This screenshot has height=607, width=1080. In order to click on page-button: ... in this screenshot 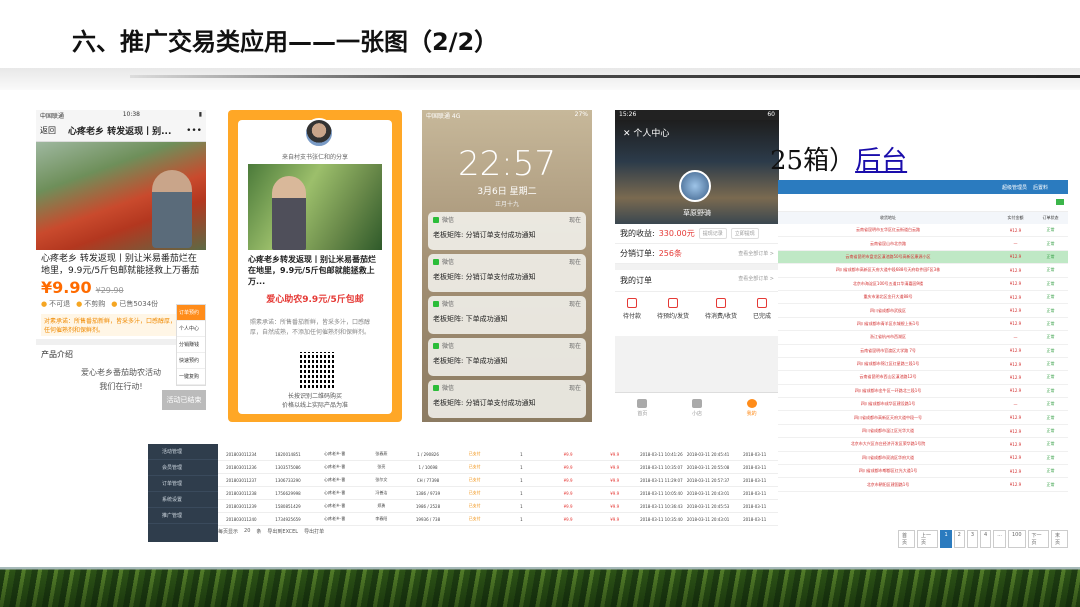, I will do `click(999, 539)`.